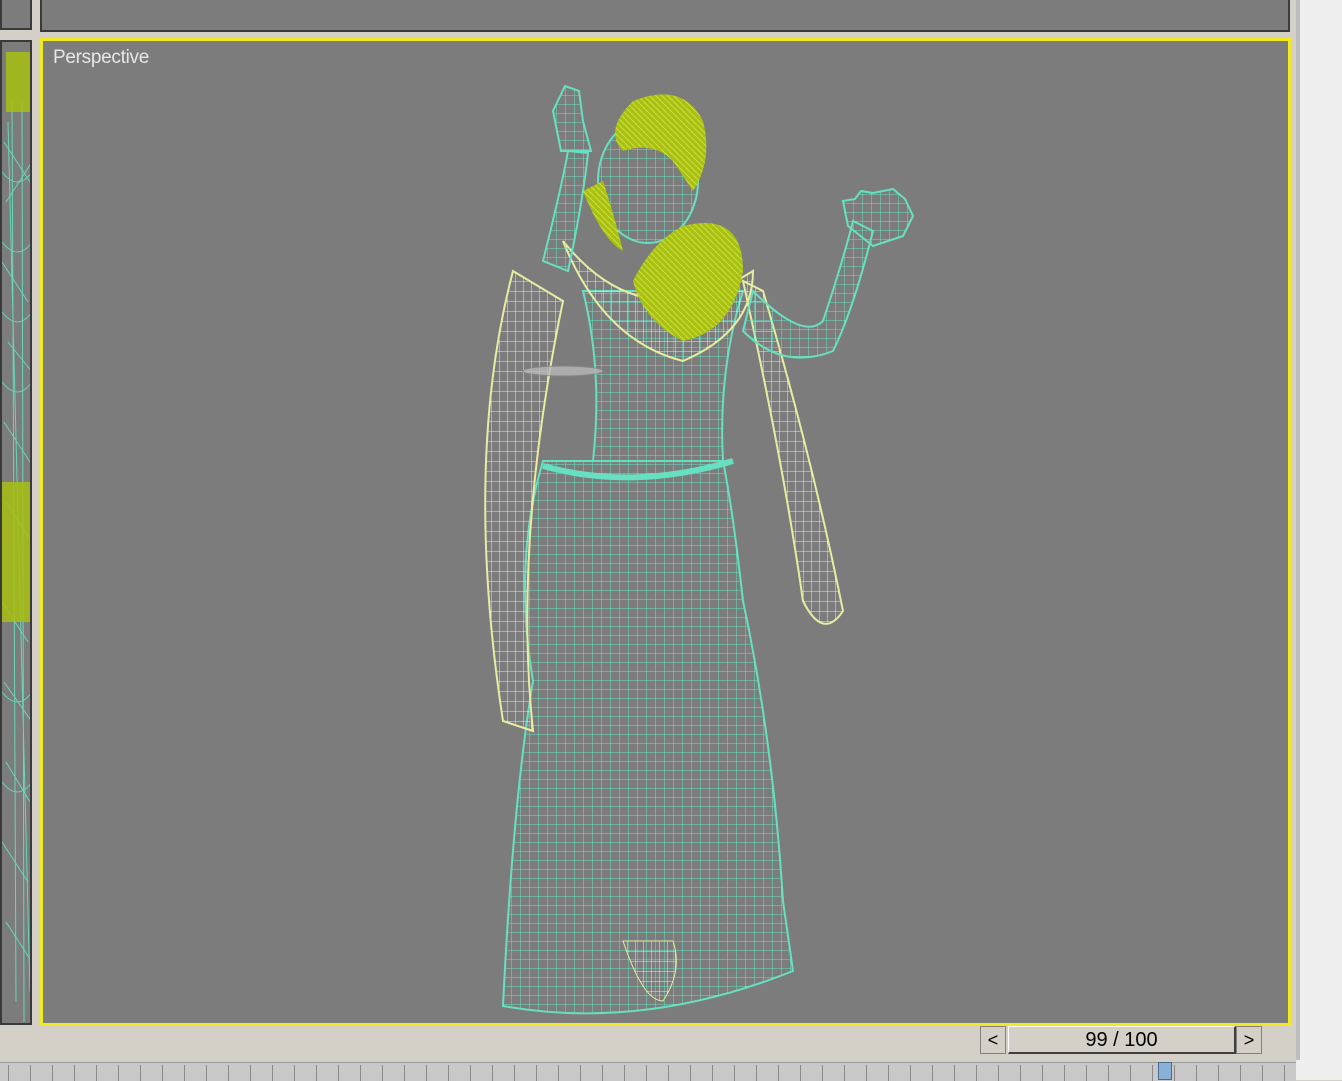 This screenshot has height=1081, width=1342. What do you see at coordinates (1319, 540) in the screenshot?
I see `right-panel-edge` at bounding box center [1319, 540].